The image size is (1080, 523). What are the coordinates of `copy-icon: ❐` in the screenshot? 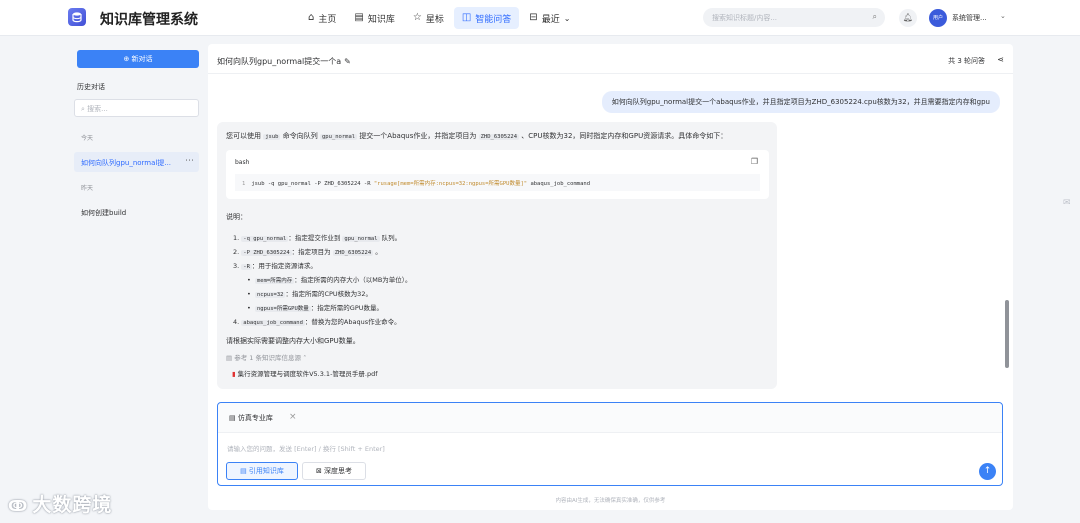 It's located at (754, 161).